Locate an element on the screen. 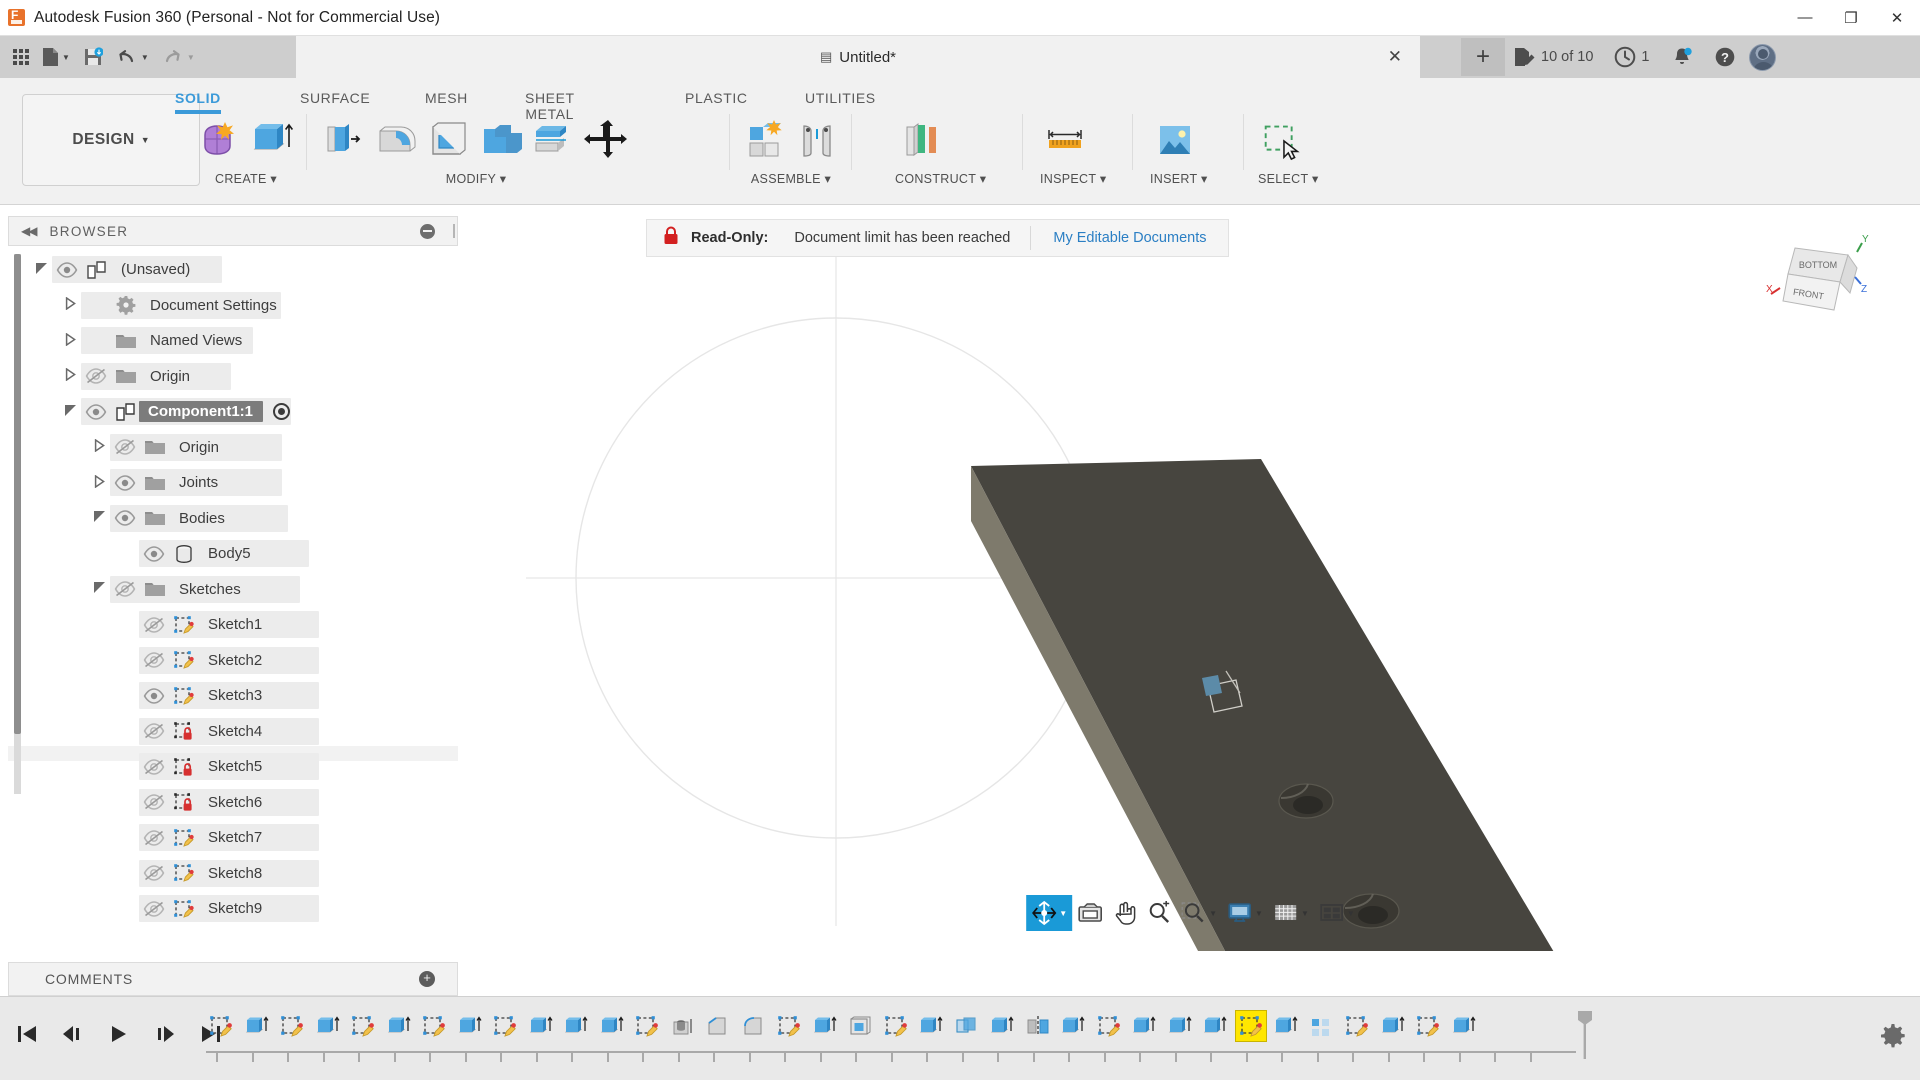  tree-item-sketch3: Sketch3 is located at coordinates (244, 696).